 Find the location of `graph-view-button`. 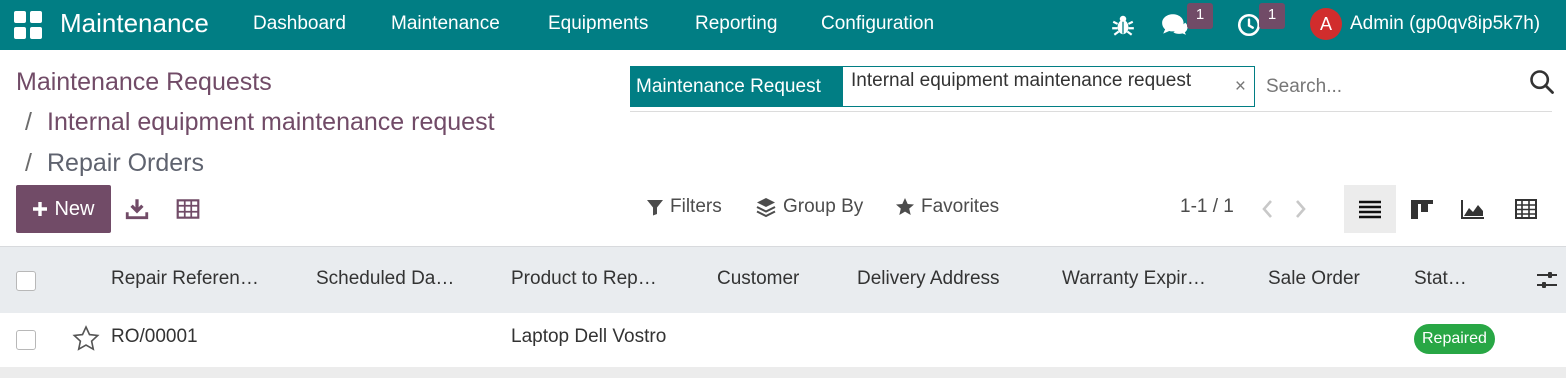

graph-view-button is located at coordinates (1473, 209).